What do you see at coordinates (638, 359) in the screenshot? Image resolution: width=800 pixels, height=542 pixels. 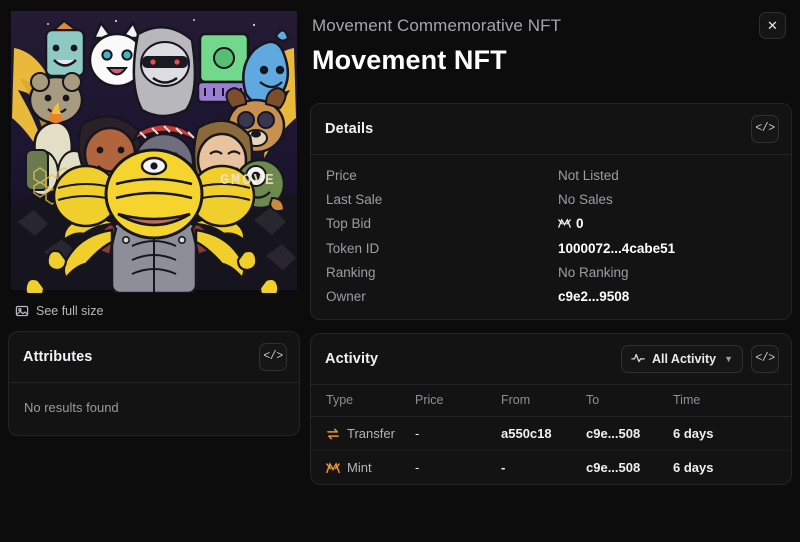 I see `pulse-icon` at bounding box center [638, 359].